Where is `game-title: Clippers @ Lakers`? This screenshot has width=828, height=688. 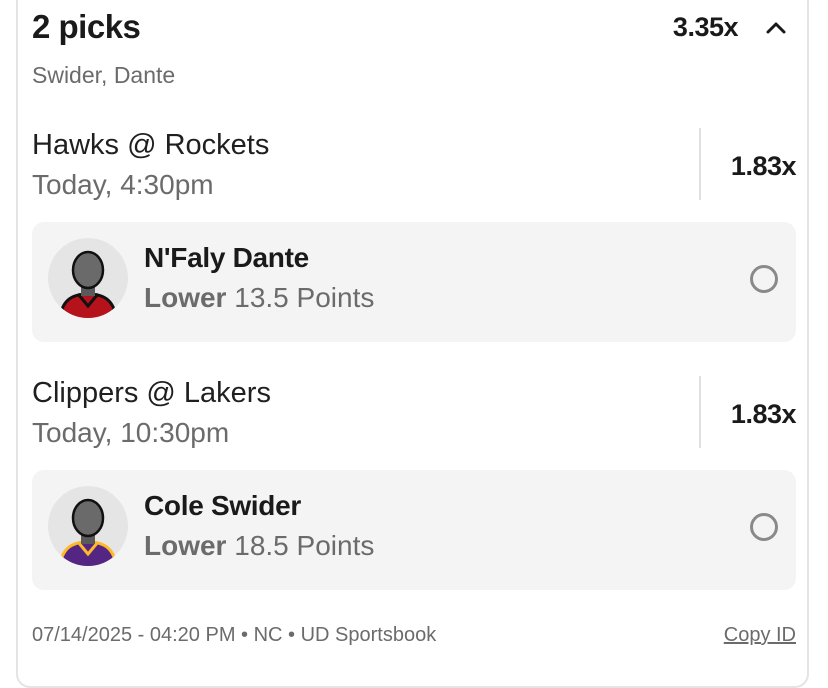
game-title: Clippers @ Lakers is located at coordinates (151, 393).